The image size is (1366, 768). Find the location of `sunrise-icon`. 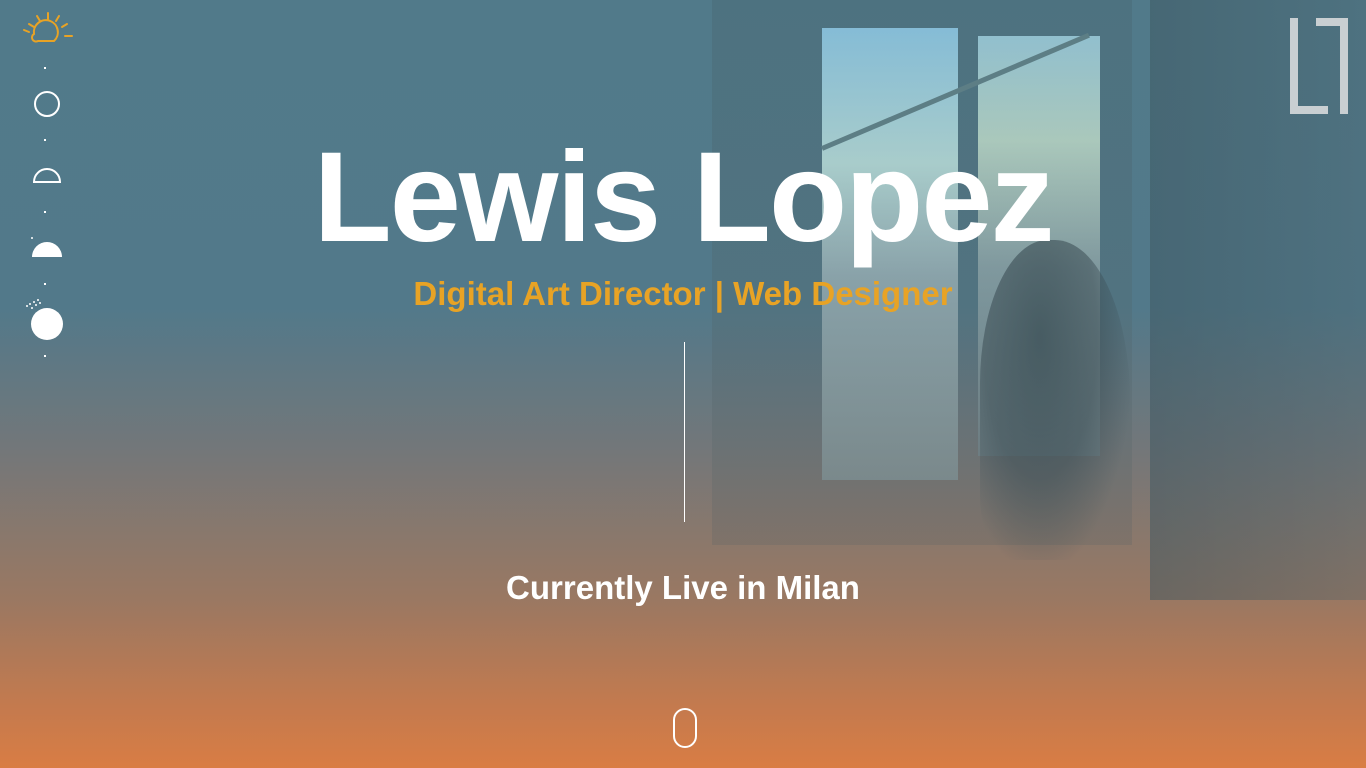

sunrise-icon is located at coordinates (48, 30).